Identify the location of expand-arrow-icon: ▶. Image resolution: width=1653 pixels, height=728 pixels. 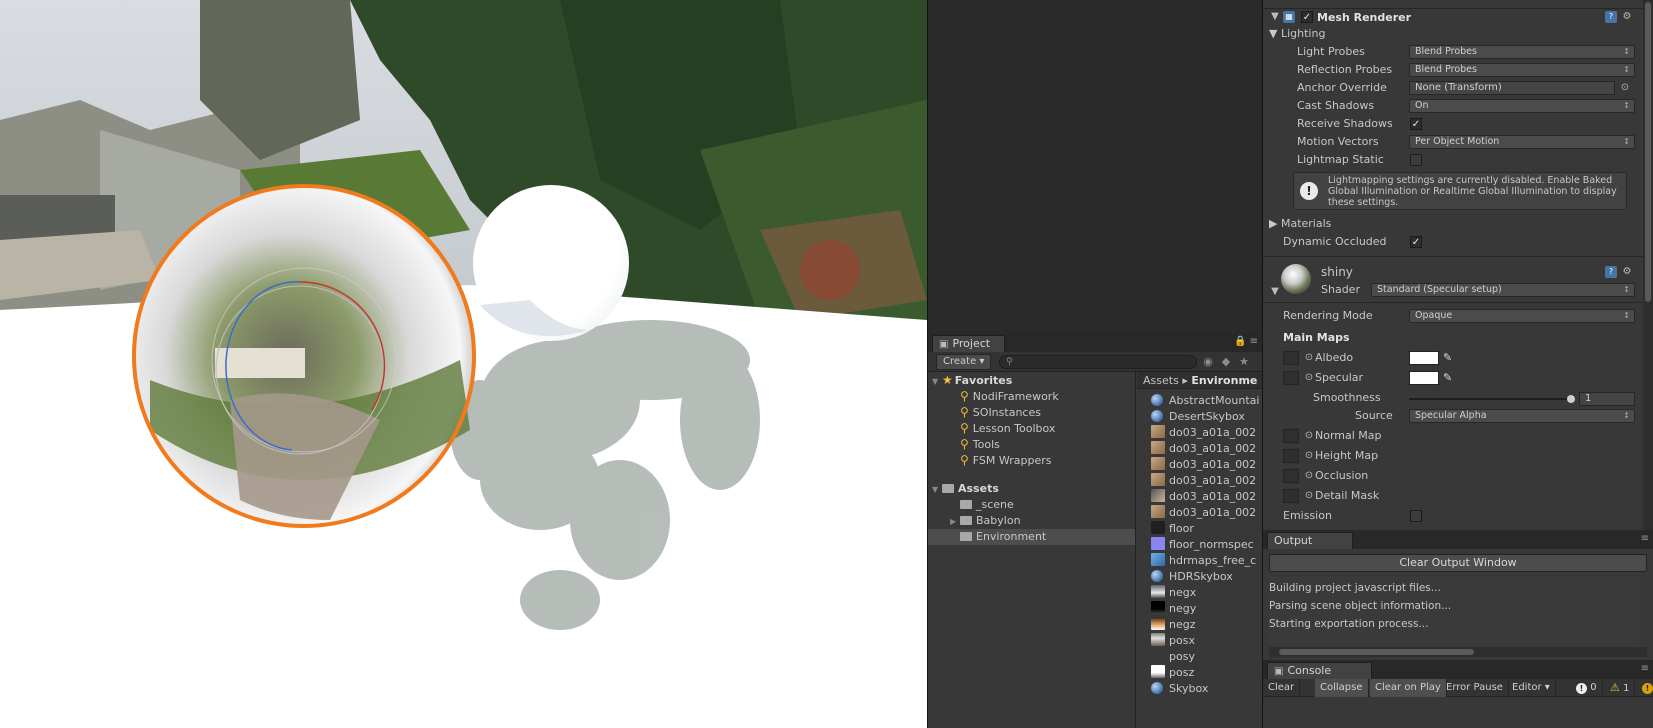
(955, 522).